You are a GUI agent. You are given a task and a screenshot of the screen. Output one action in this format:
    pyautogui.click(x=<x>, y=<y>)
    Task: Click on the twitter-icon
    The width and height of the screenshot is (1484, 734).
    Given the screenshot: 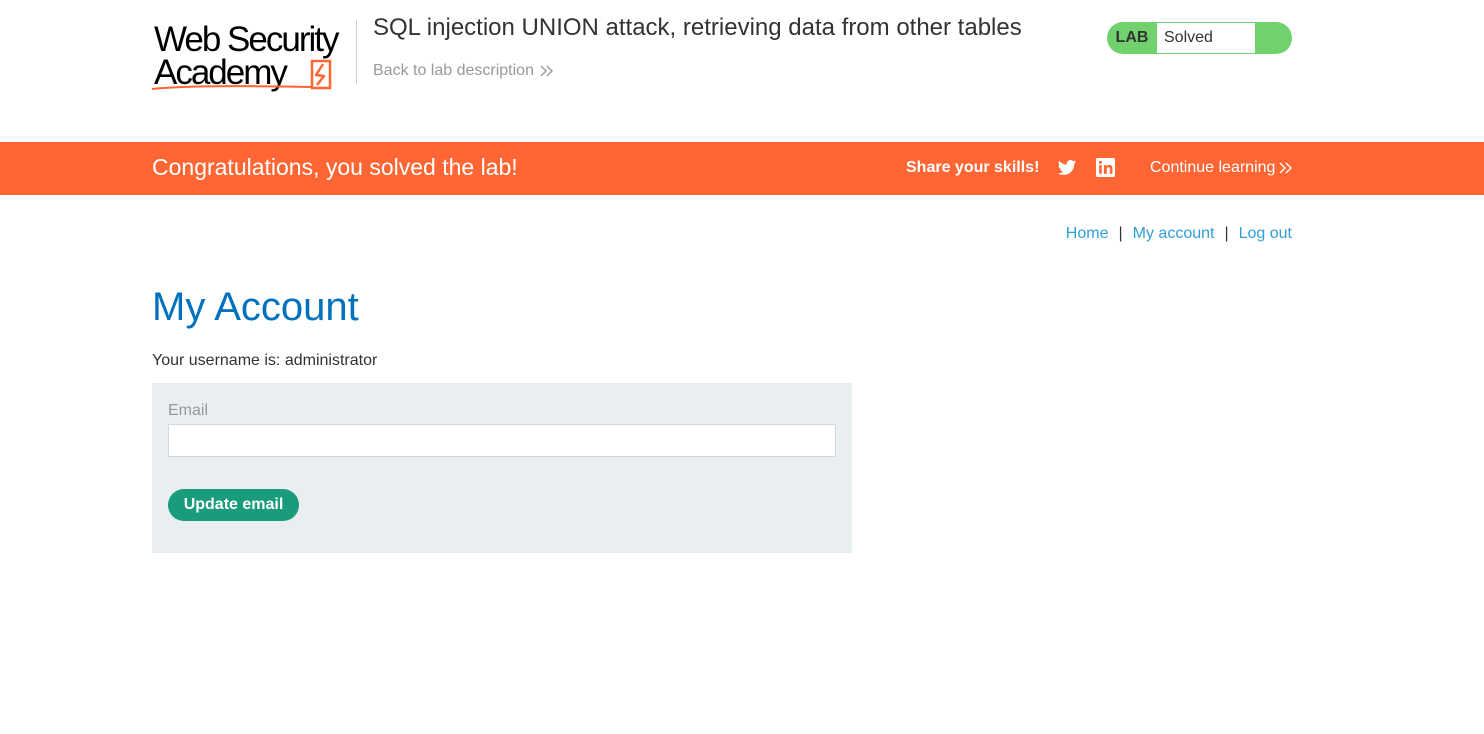 What is the action you would take?
    pyautogui.click(x=1067, y=168)
    